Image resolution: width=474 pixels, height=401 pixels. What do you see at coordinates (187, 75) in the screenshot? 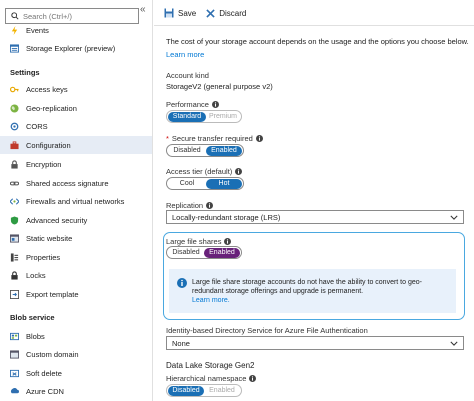
I see `account-kind-label-text: Account kind` at bounding box center [187, 75].